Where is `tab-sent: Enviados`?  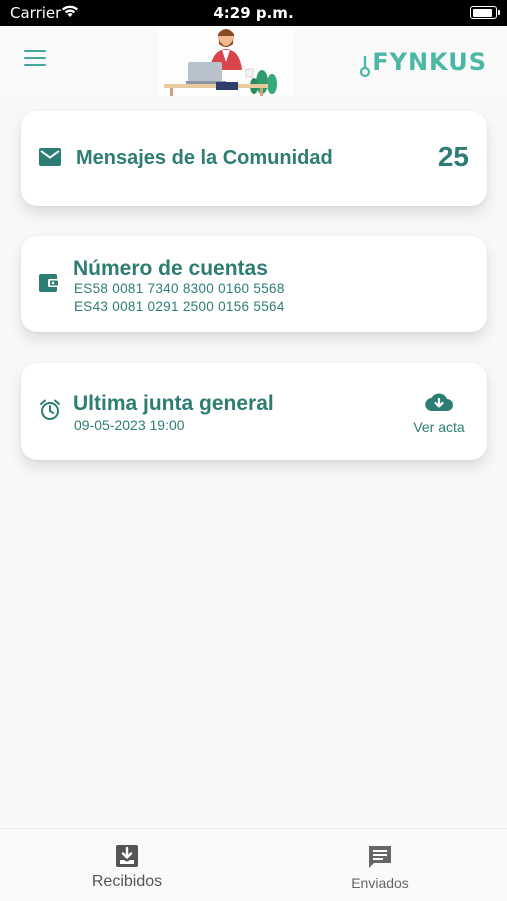 tab-sent: Enviados is located at coordinates (380, 860).